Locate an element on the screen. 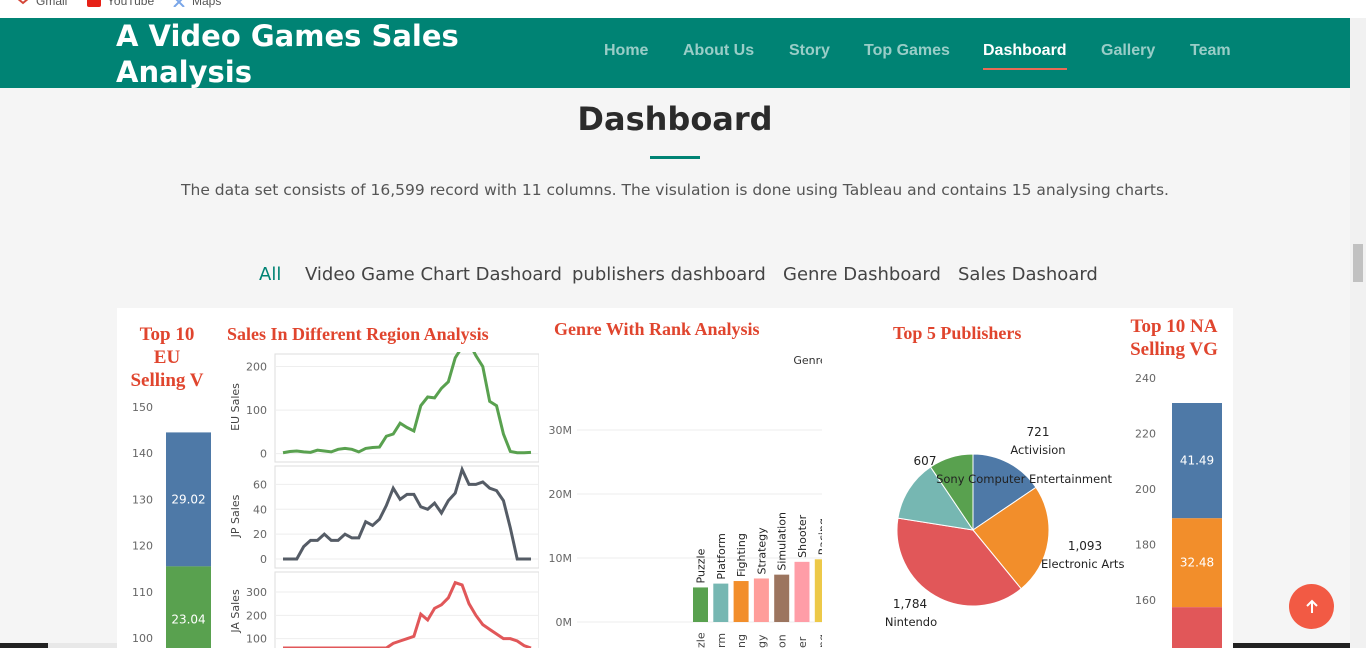  nav-about-us: About Us is located at coordinates (718, 51).